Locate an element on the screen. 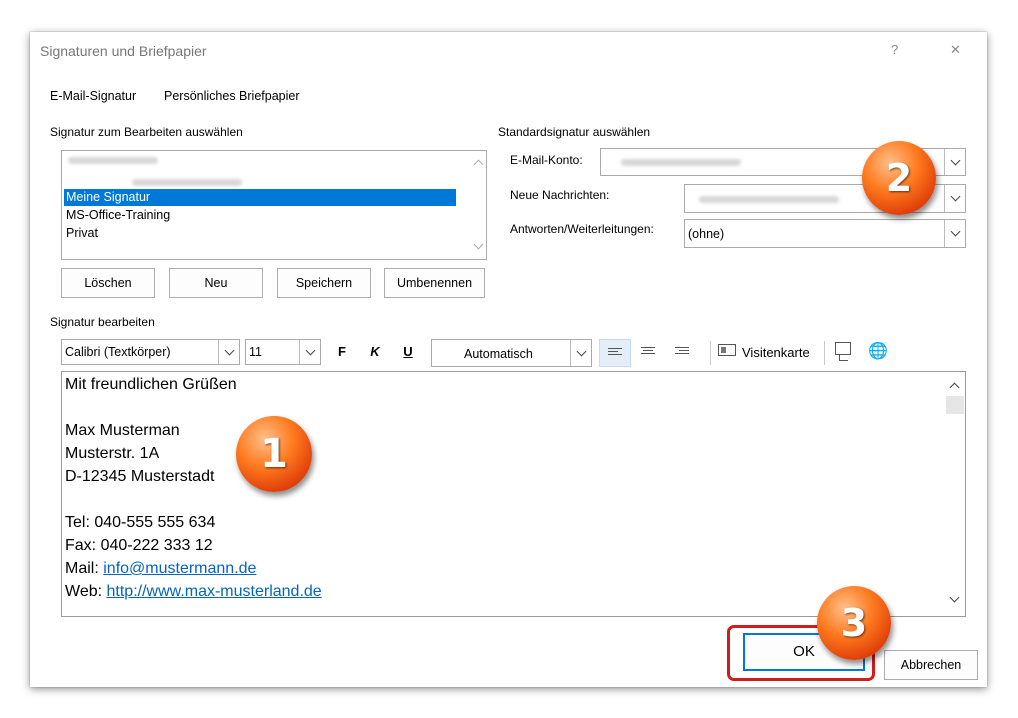 The width and height of the screenshot is (1018, 718). cancel-button: Abbrechen is located at coordinates (931, 665).